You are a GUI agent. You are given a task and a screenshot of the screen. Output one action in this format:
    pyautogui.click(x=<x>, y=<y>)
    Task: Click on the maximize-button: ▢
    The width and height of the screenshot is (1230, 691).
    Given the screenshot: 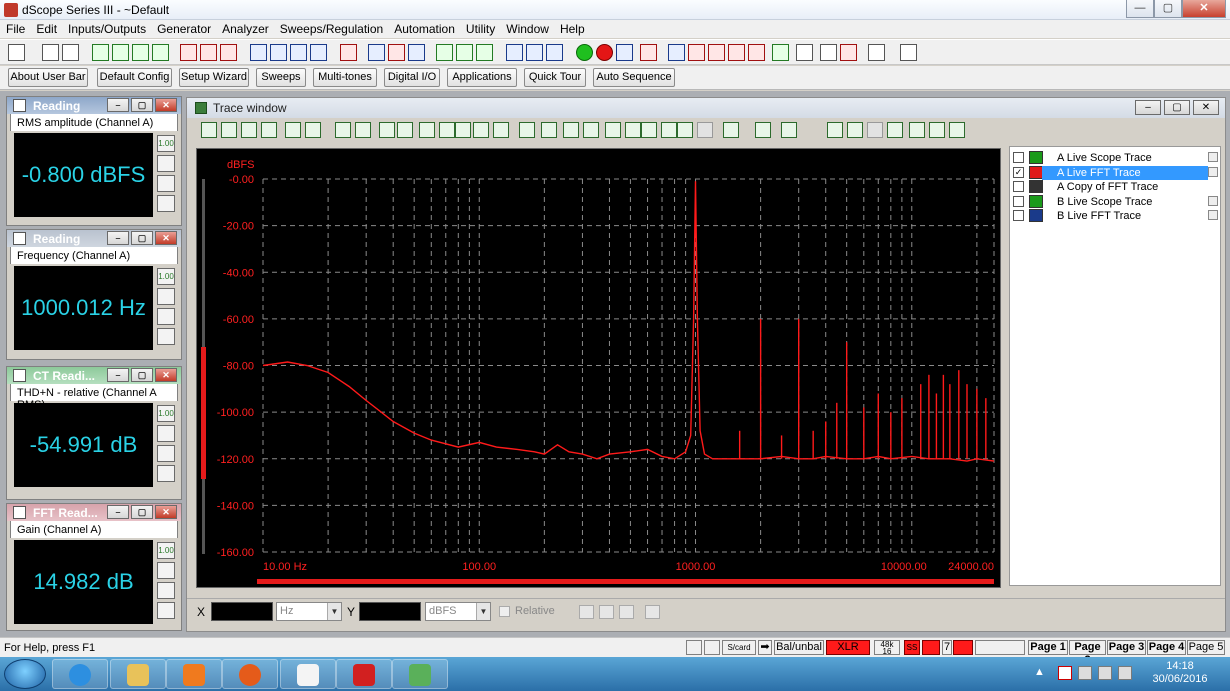 What is the action you would take?
    pyautogui.click(x=1168, y=9)
    